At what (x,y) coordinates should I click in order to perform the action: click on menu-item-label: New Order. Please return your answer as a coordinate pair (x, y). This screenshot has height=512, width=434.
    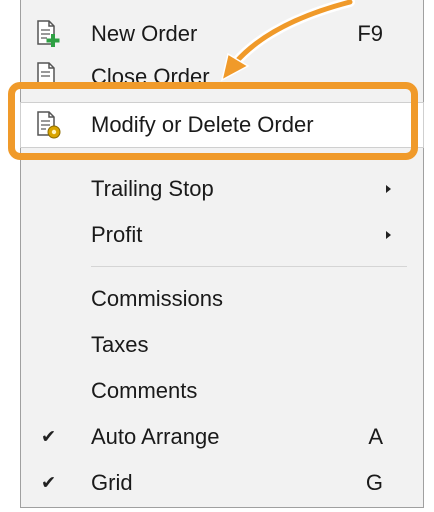
    Looking at the image, I should click on (144, 33).